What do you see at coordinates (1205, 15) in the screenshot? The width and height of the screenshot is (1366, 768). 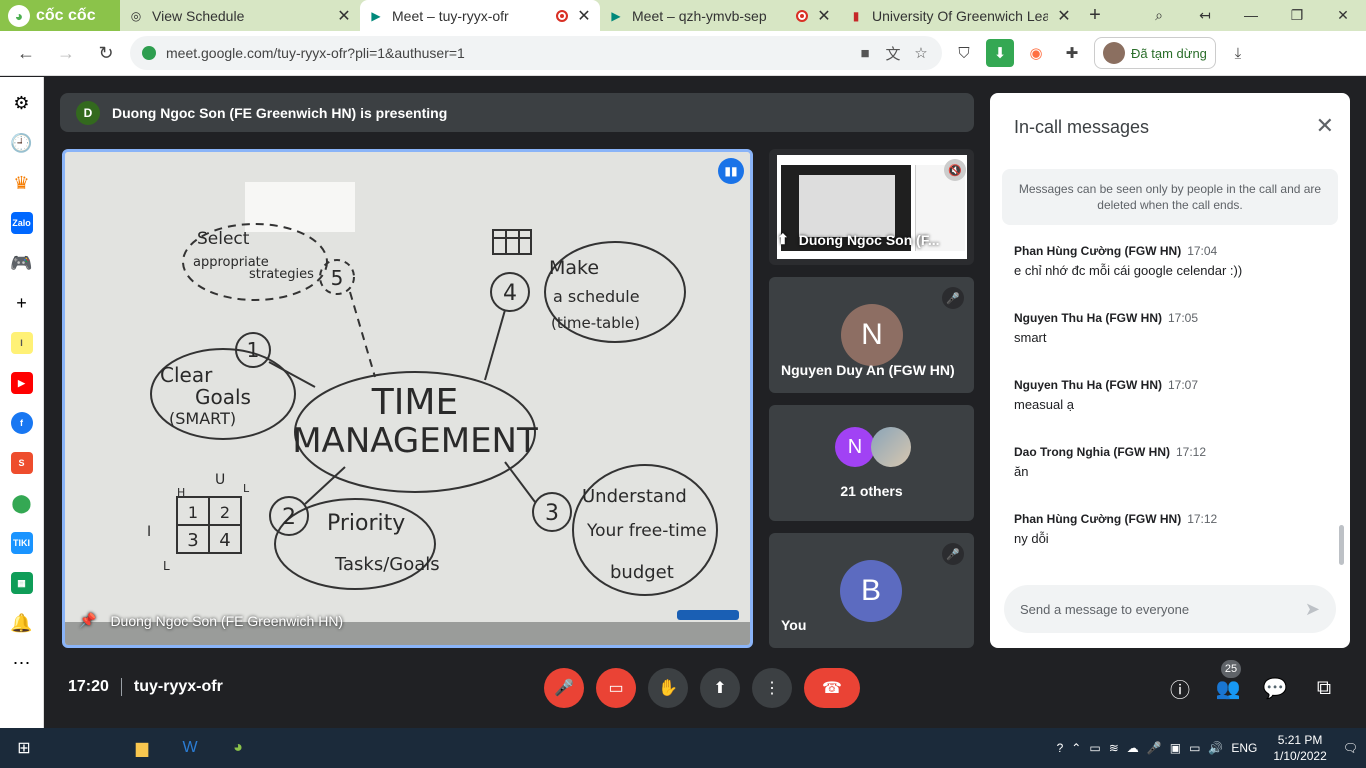 I see `back-icon: ↤` at bounding box center [1205, 15].